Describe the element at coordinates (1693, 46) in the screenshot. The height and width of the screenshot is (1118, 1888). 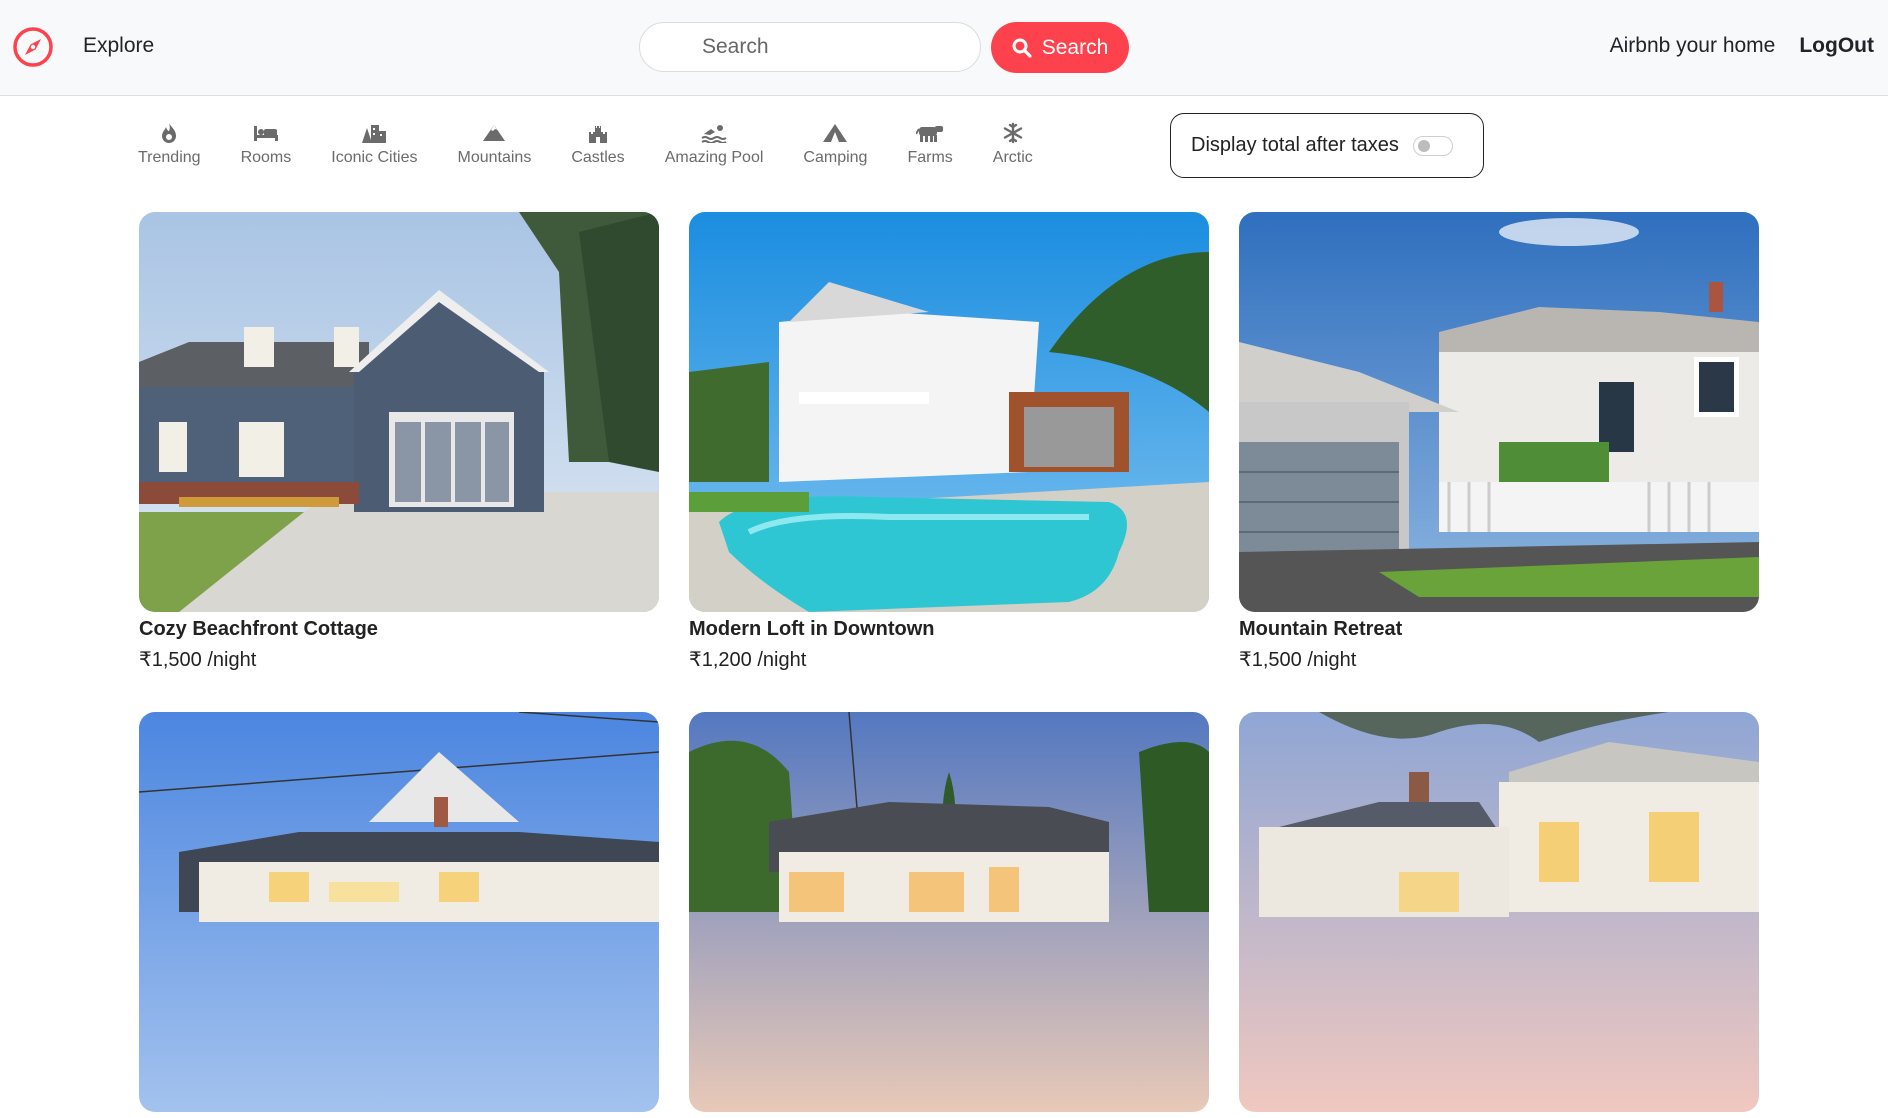
I see `airbnb-your-home-link: Airbnb your home` at that location.